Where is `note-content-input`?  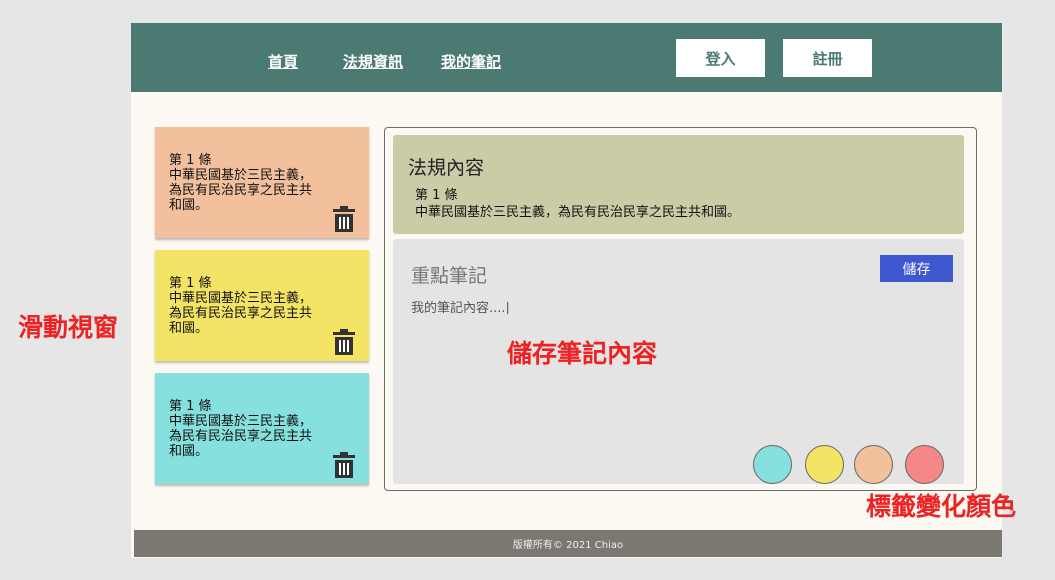 note-content-input is located at coordinates (631, 306).